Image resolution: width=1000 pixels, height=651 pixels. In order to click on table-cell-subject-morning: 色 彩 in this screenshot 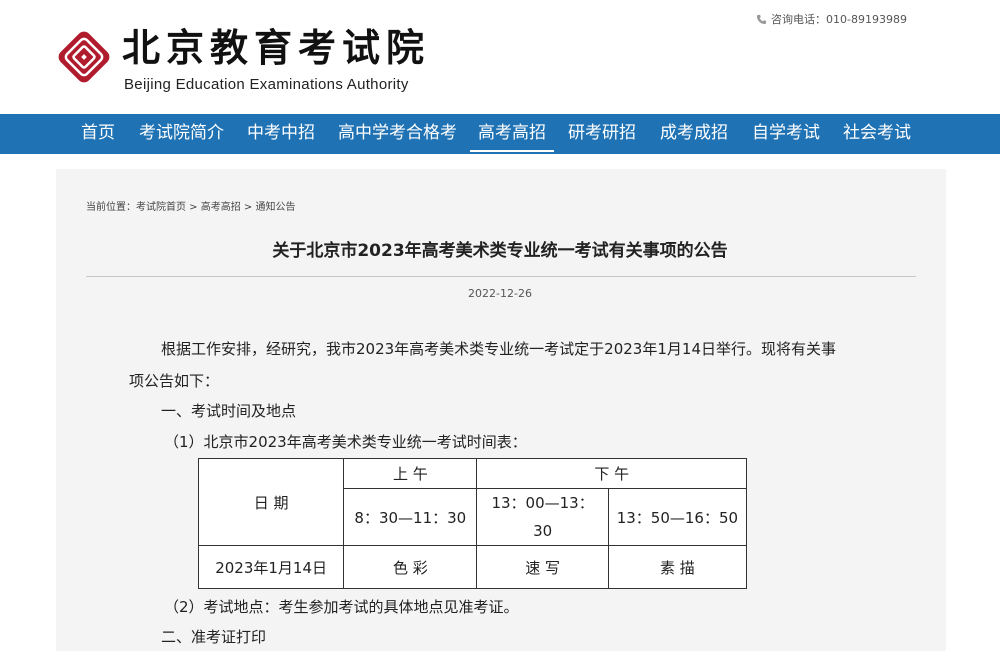, I will do `click(410, 567)`.